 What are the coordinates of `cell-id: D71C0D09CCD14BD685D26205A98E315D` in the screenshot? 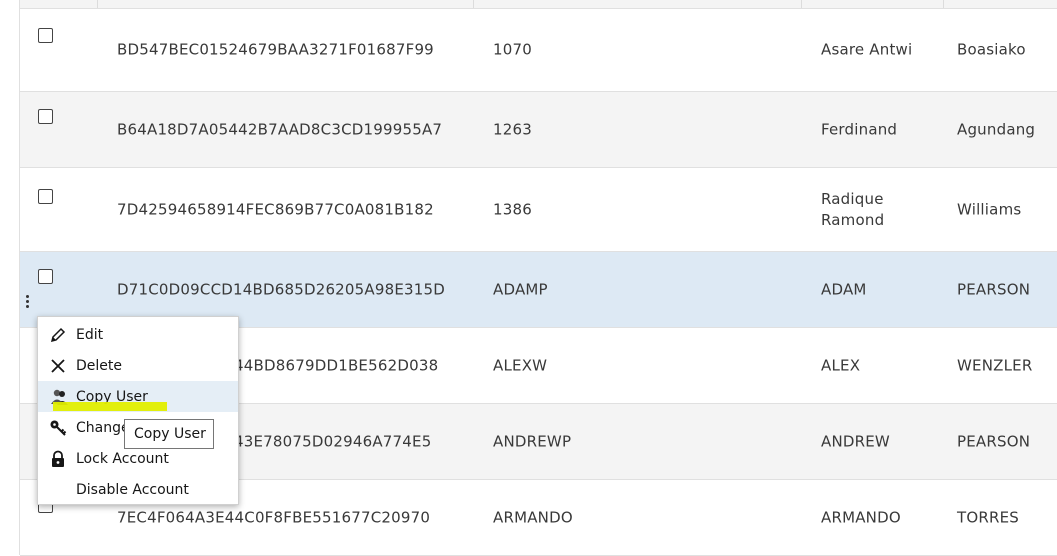 It's located at (281, 289).